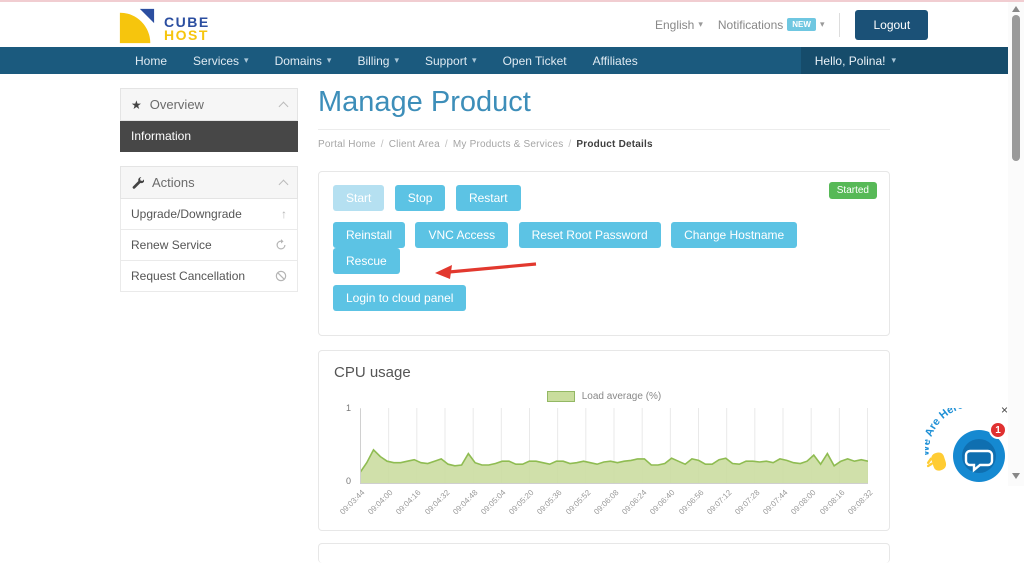 This screenshot has width=1024, height=563. Describe the element at coordinates (521, 502) in the screenshot. I see `x-axis-tick-label: 09:05:20` at that location.